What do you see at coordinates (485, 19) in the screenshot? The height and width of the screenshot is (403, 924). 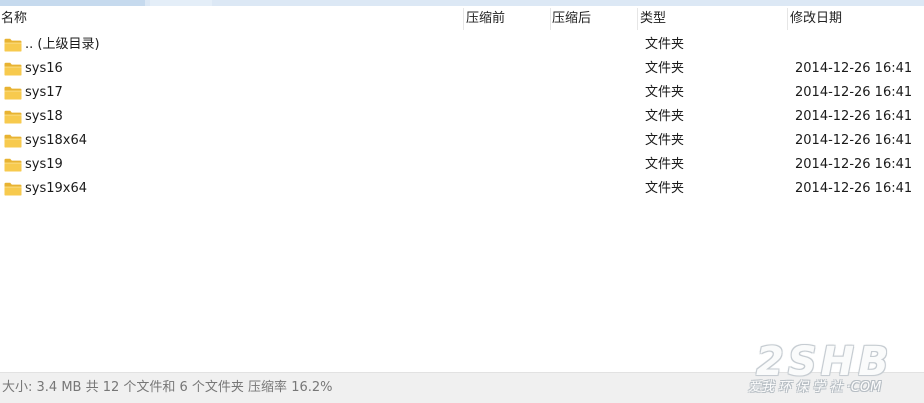 I see `column-header-packed: 压缩前` at bounding box center [485, 19].